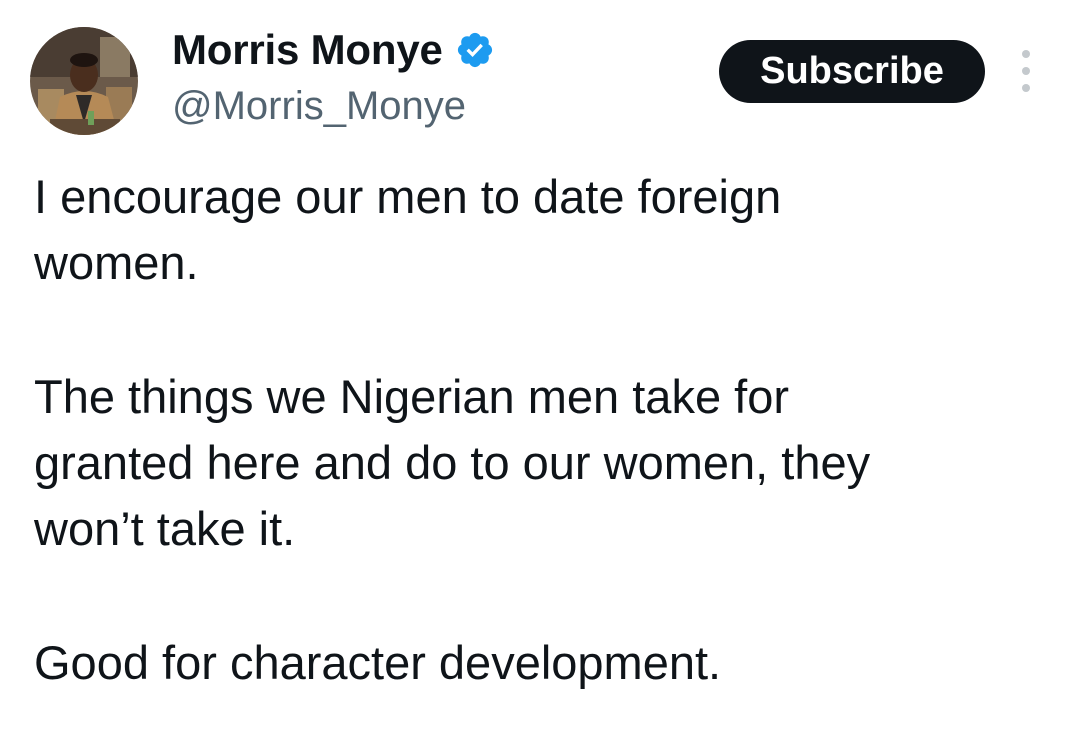 This screenshot has height=749, width=1080. I want to click on tweet-line: Good for character development., so click(378, 662).